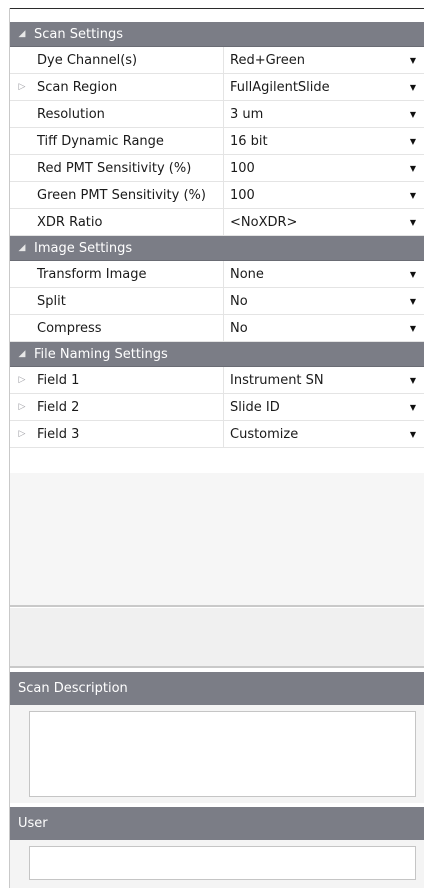 The image size is (425, 890). I want to click on property-value-dropdown: FullAgilentSlide ▼, so click(324, 87).